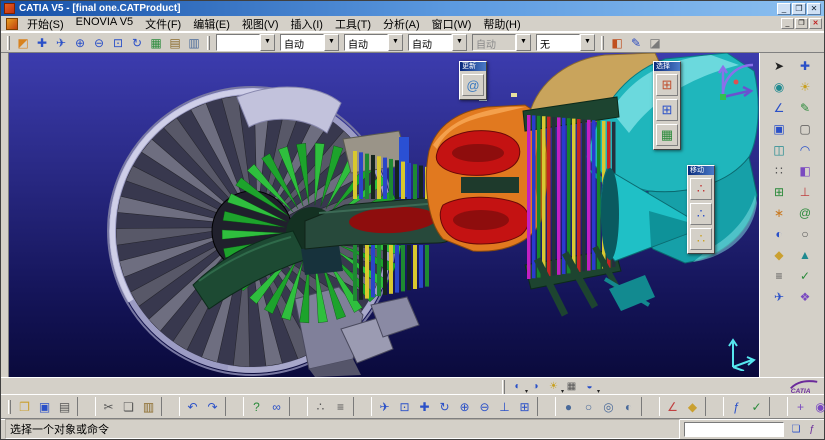 Image resolution: width=825 pixels, height=440 pixels. What do you see at coordinates (805, 107) in the screenshot?
I see `sketcher-icon: ✎` at bounding box center [805, 107].